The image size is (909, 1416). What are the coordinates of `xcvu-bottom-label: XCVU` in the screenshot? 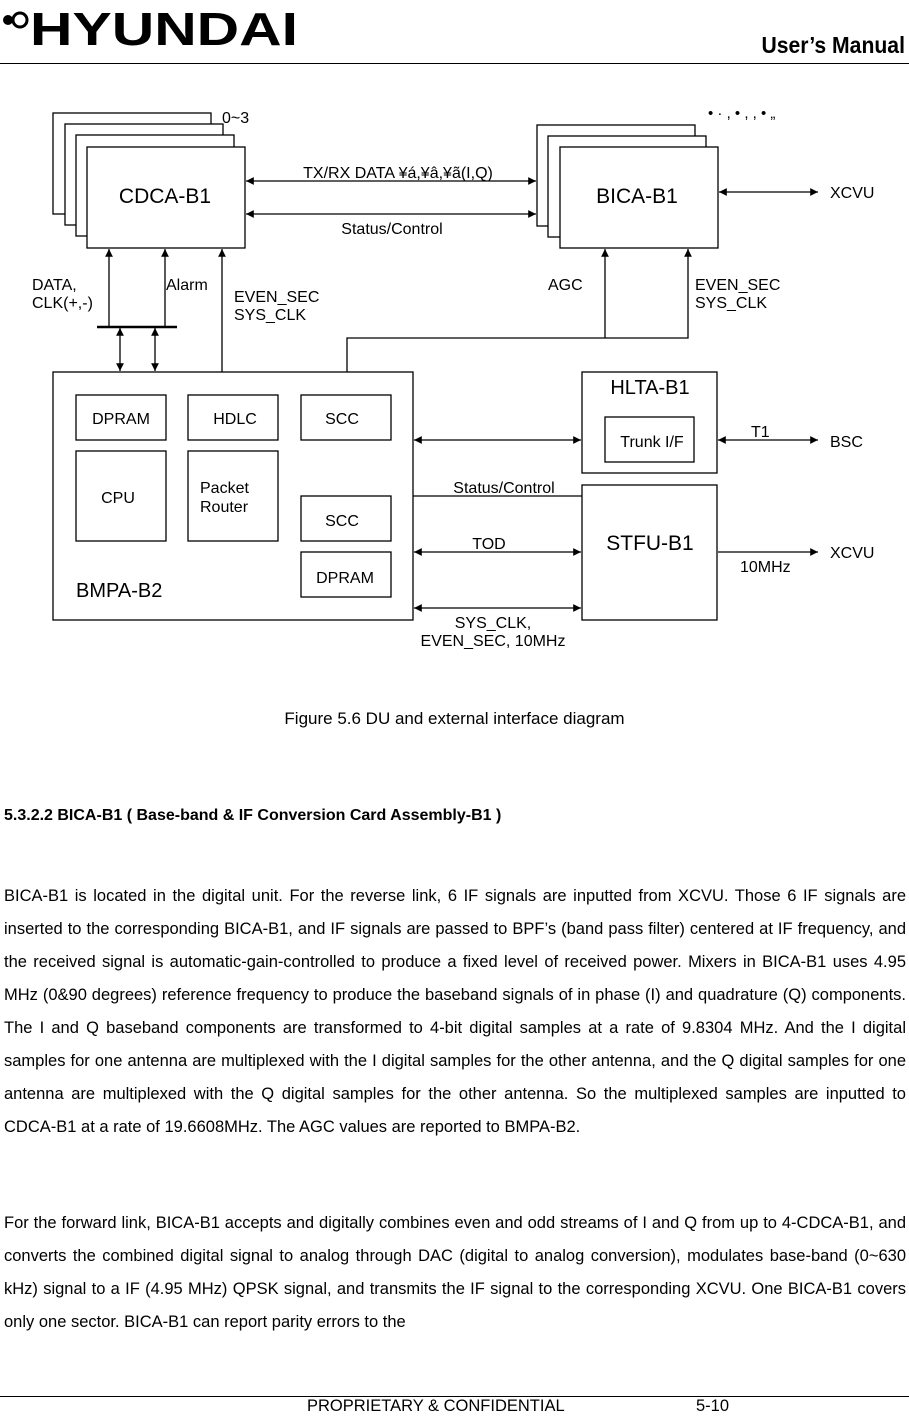 It's located at (852, 553).